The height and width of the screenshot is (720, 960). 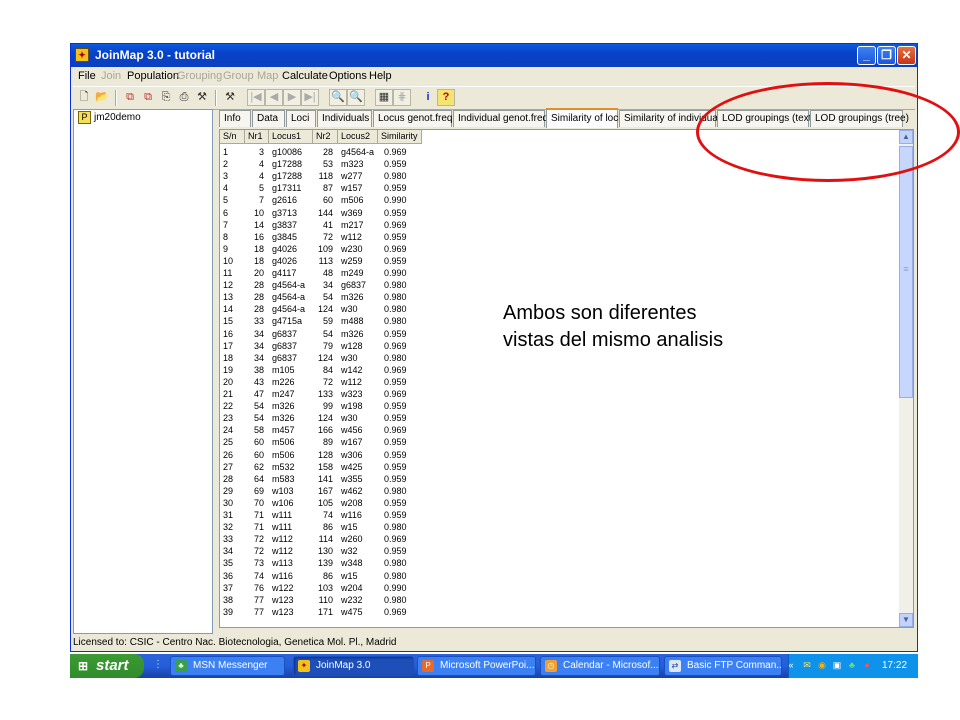 What do you see at coordinates (807, 665) in the screenshot?
I see `tray-network-icon: ✉` at bounding box center [807, 665].